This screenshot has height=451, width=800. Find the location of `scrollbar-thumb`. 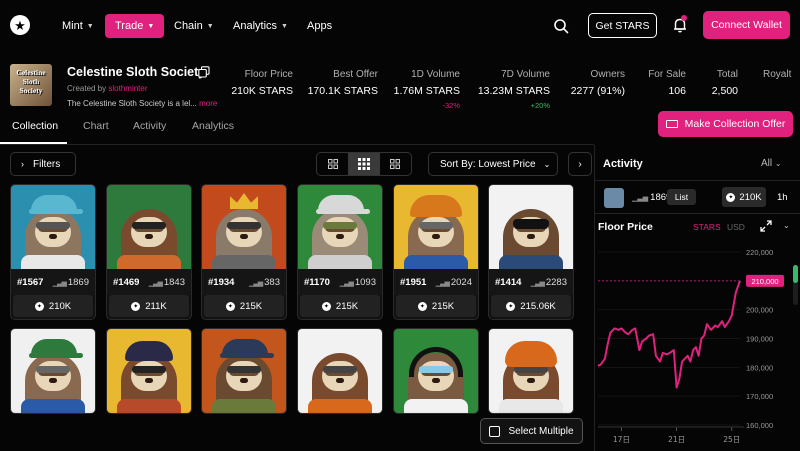

scrollbar-thumb is located at coordinates (795, 274).